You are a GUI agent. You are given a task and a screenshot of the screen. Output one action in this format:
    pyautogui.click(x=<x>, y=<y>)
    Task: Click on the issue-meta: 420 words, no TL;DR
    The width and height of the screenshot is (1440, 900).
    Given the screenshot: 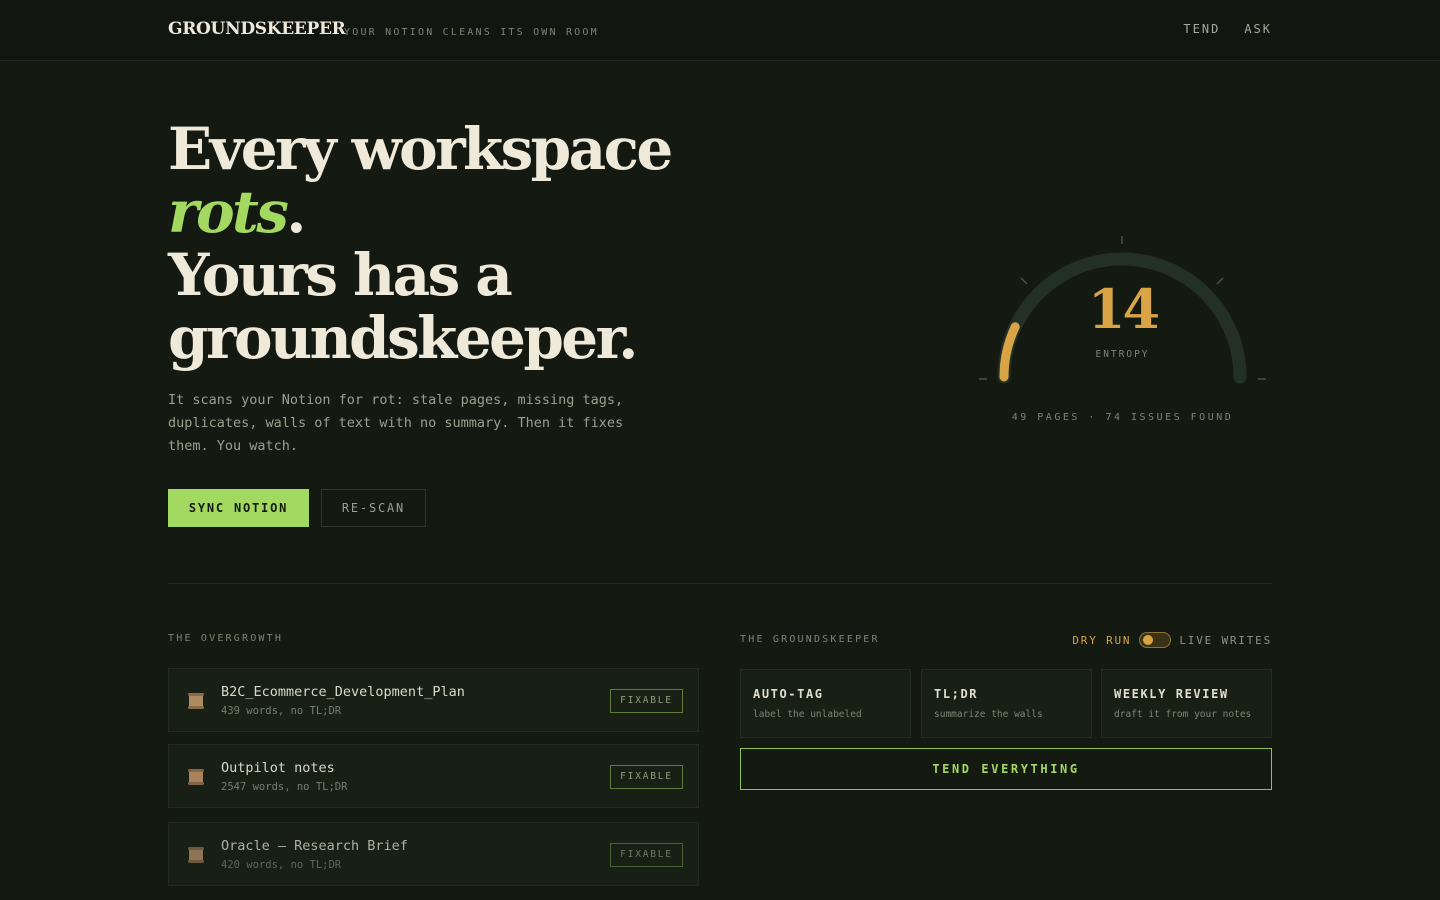 What is the action you would take?
    pyautogui.click(x=281, y=865)
    